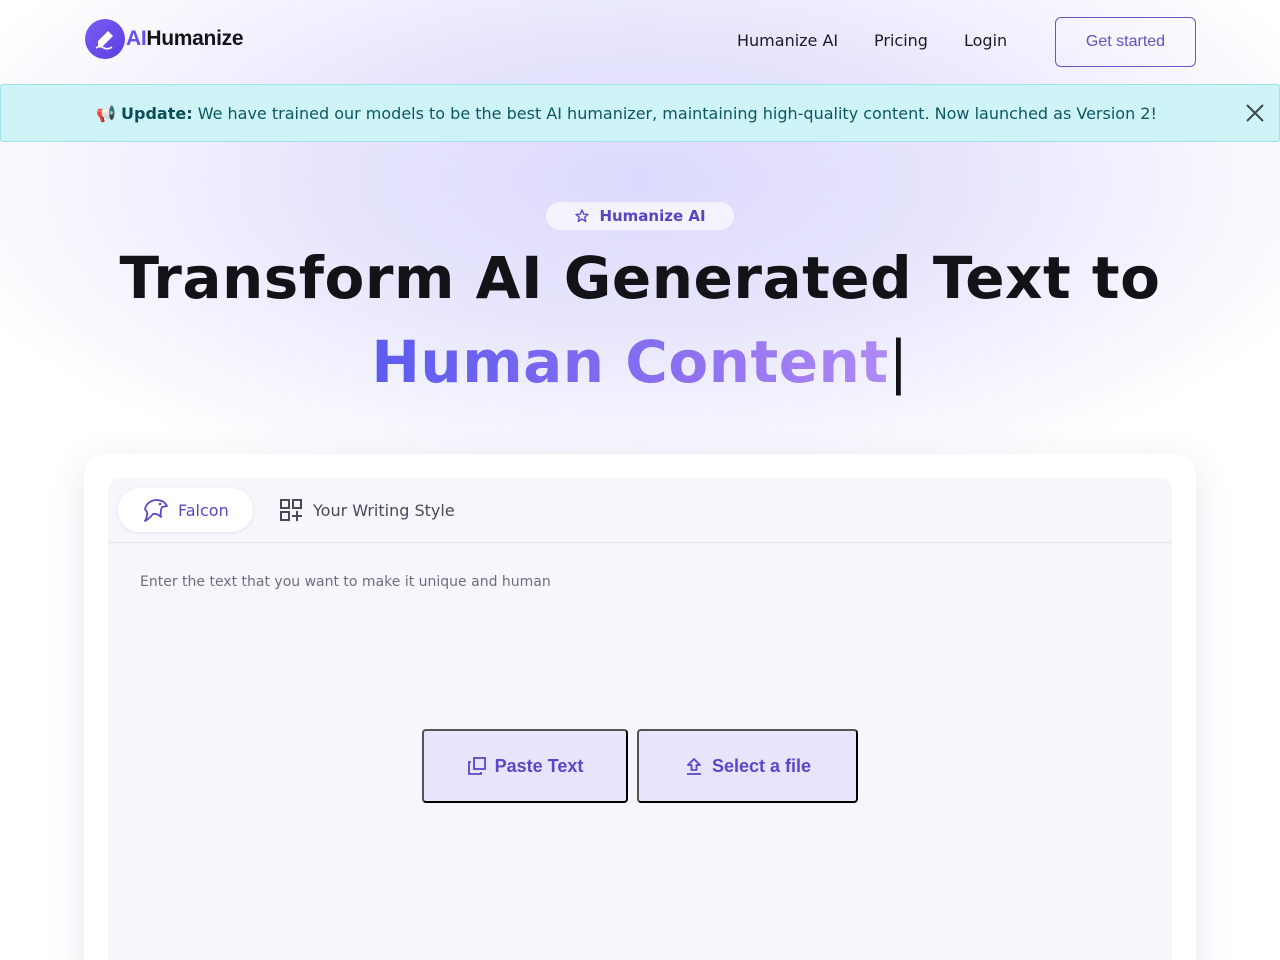  Describe the element at coordinates (105, 39) in the screenshot. I see `pen-logo-icon` at that location.